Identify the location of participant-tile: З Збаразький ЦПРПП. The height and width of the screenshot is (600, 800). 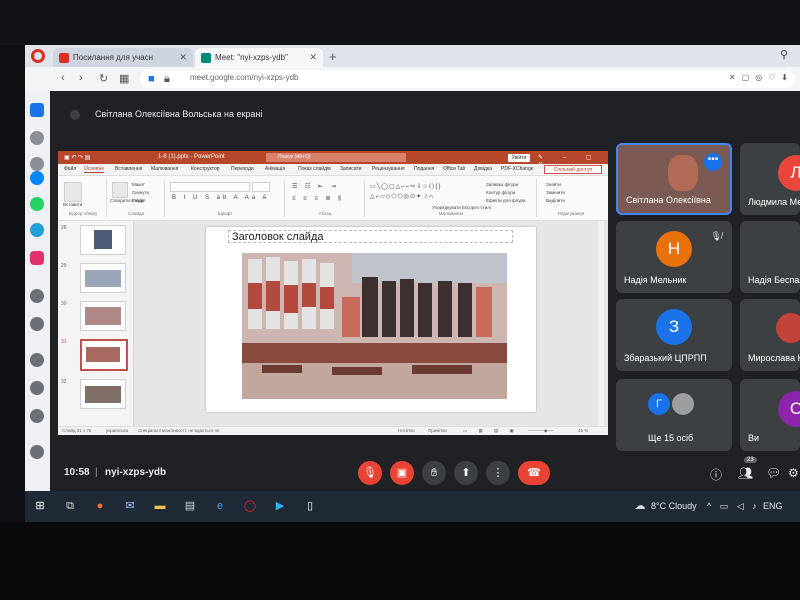
(674, 335).